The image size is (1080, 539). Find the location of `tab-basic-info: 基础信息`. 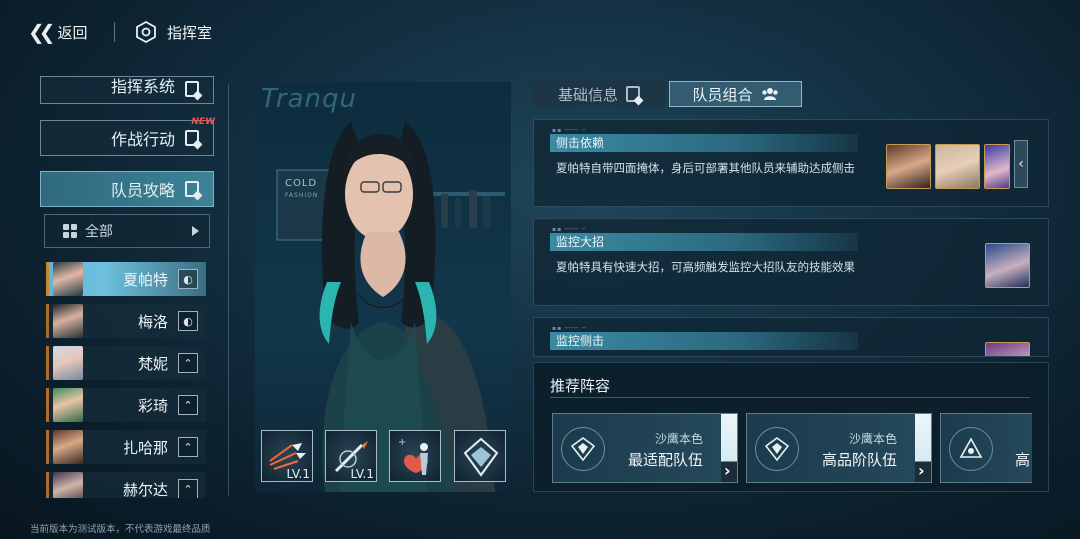

tab-basic-info: 基础信息 is located at coordinates (599, 94).